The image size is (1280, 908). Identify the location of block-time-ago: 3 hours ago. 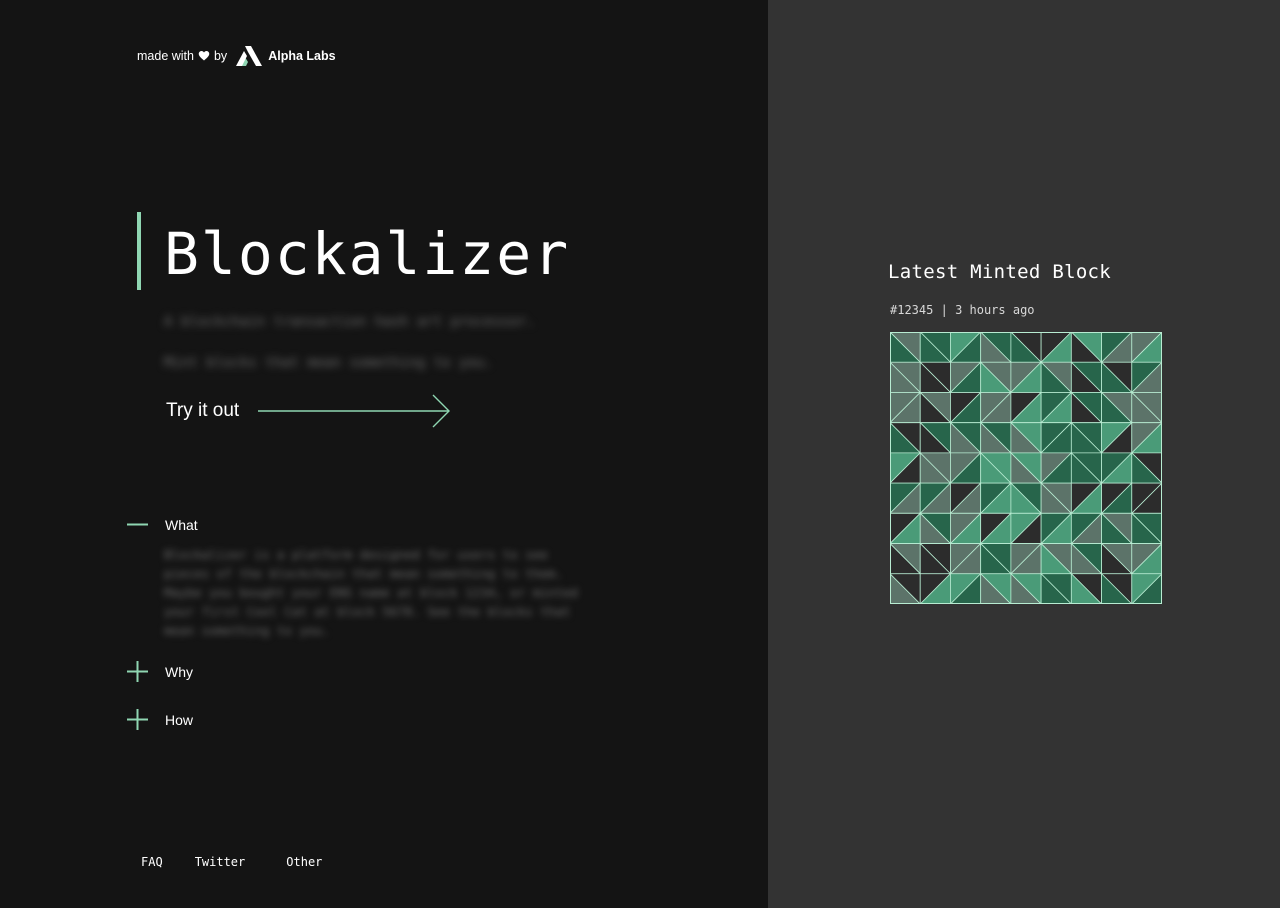
(995, 310).